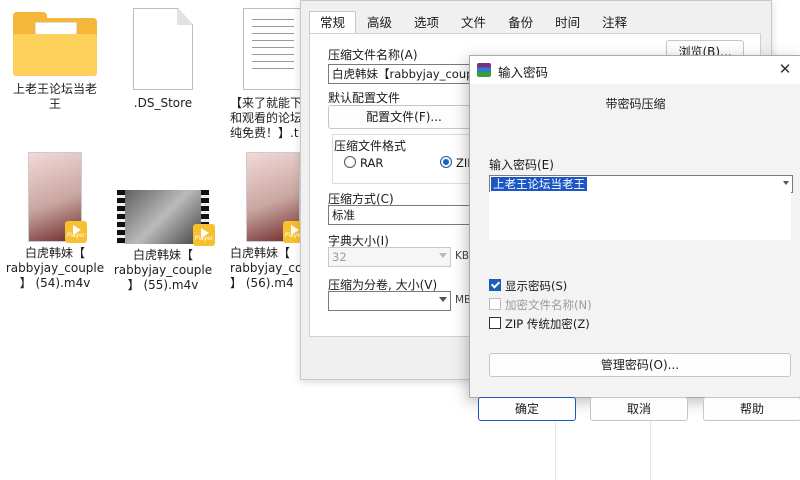 This screenshot has height=480, width=800. I want to click on password-history-area, so click(640, 216).